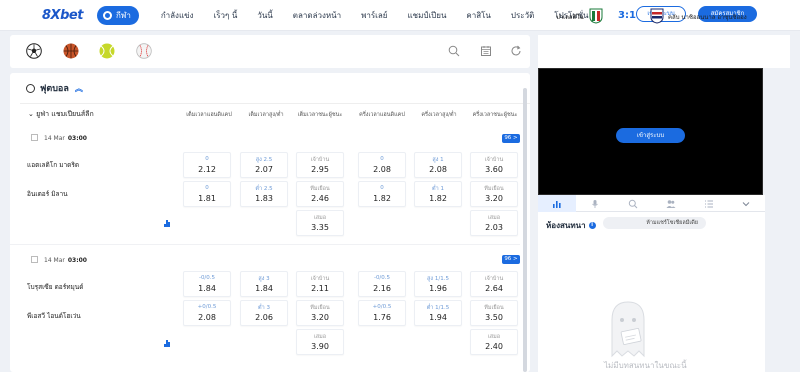 The image size is (800, 372). Describe the element at coordinates (592, 225) in the screenshot. I see `info-icon: i` at that location.